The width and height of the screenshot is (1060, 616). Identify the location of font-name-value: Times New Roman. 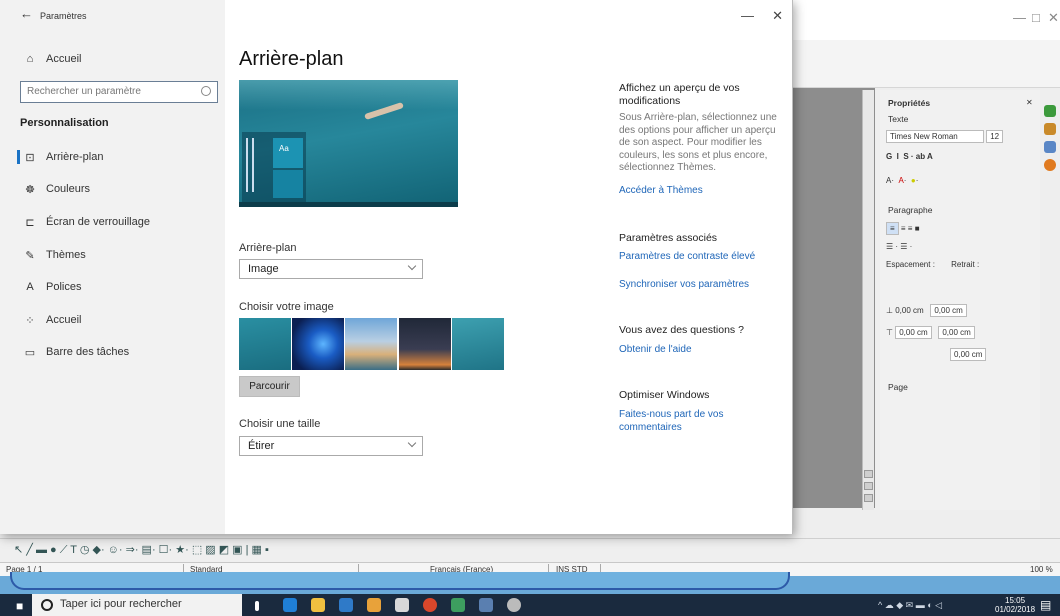
(935, 136).